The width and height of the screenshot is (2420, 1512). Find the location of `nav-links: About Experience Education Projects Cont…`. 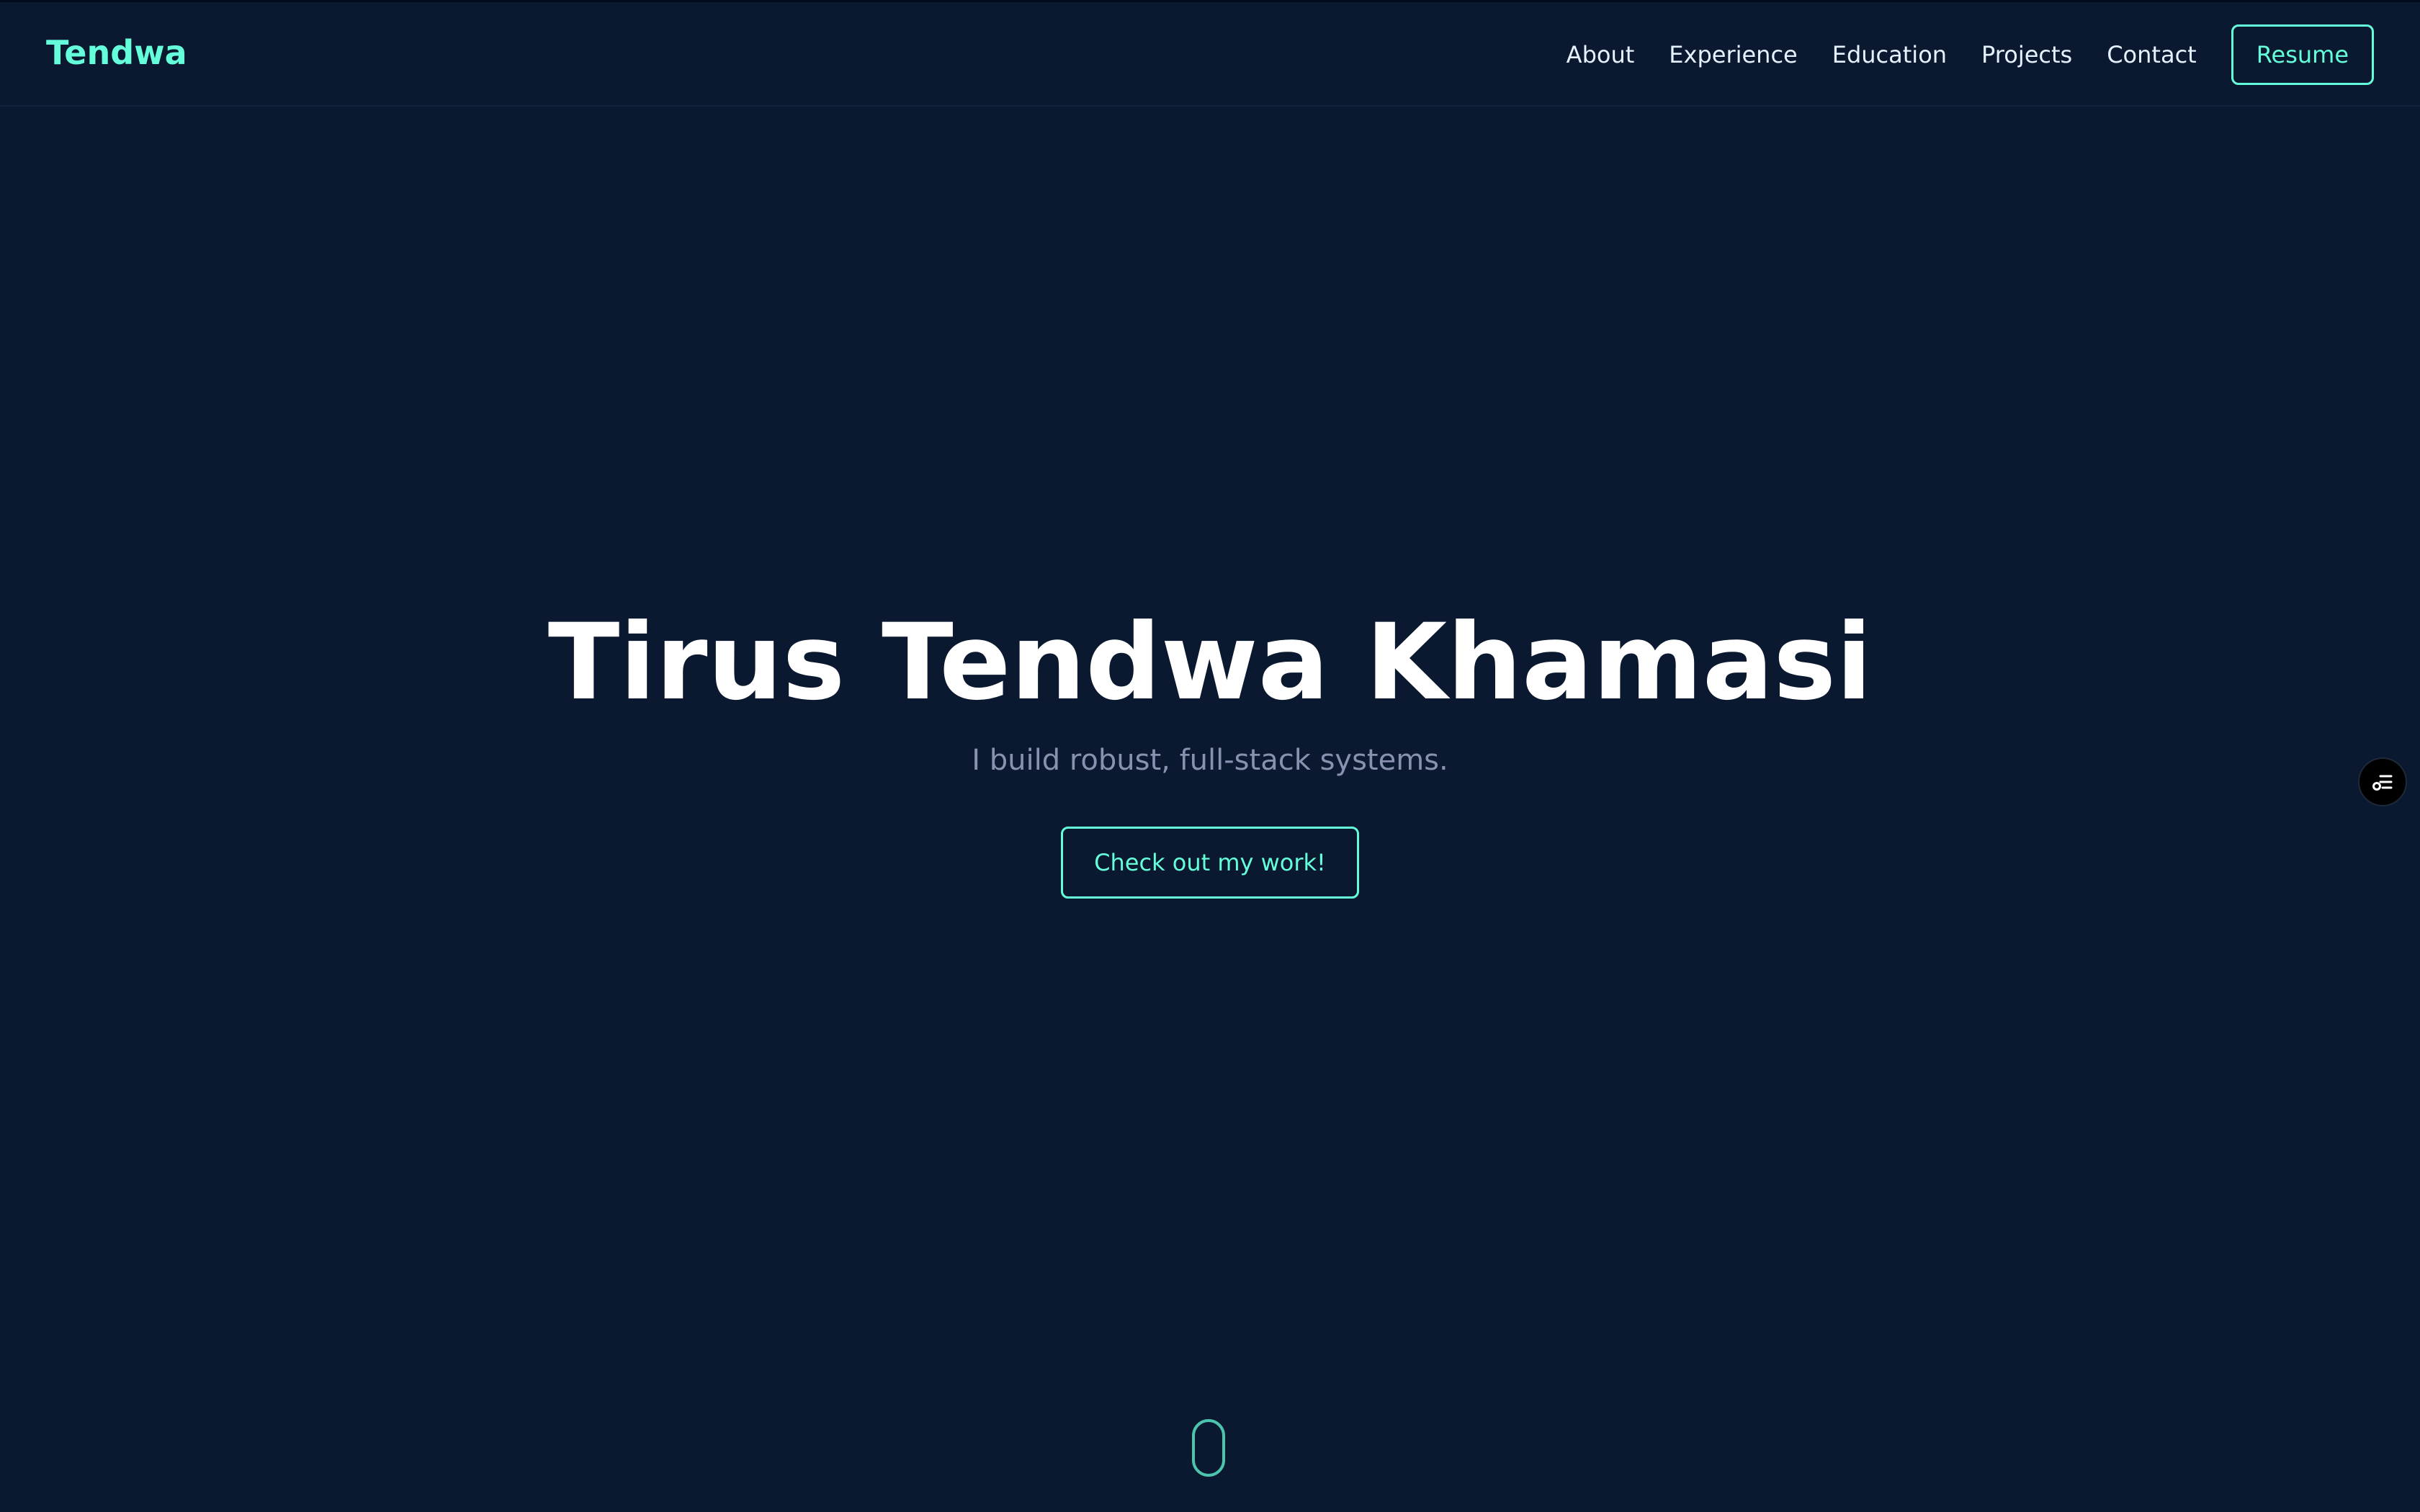

nav-links: About Experience Education Projects Cont… is located at coordinates (1970, 55).